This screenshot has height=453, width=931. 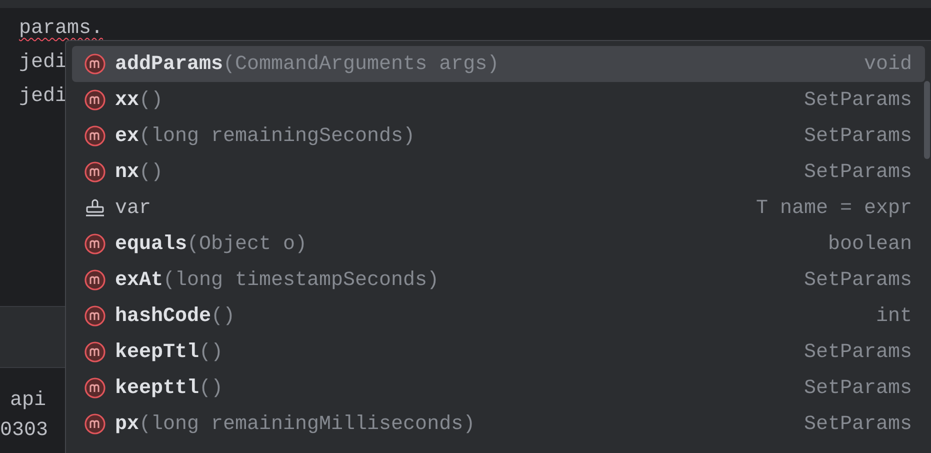 What do you see at coordinates (169, 64) in the screenshot?
I see `item-name: addParams` at bounding box center [169, 64].